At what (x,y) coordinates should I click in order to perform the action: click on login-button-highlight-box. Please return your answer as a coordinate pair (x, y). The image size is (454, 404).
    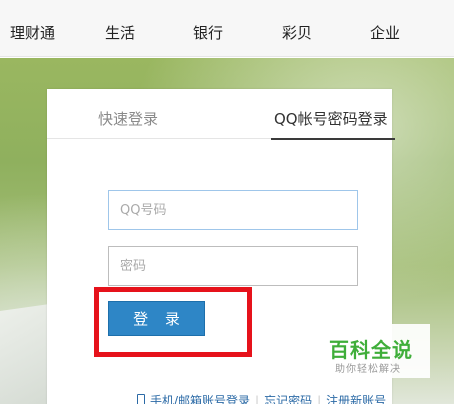
    Looking at the image, I should click on (173, 322).